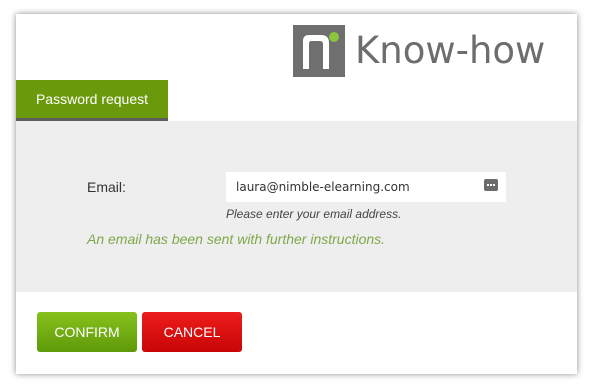 This screenshot has width=593, height=391. What do you see at coordinates (366, 187) in the screenshot?
I see `email-field` at bounding box center [366, 187].